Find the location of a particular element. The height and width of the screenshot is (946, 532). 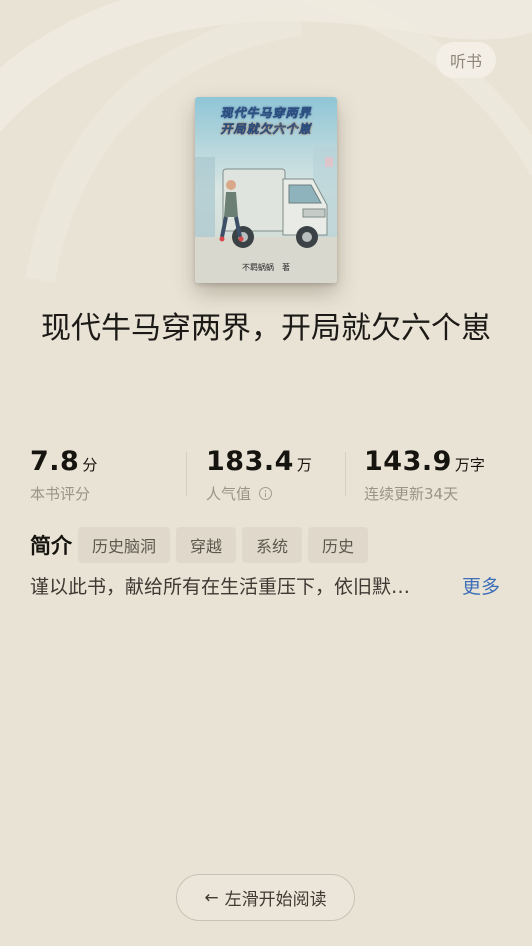

cover-title: 现代牛马穿两界 开局就欠六个崽 is located at coordinates (266, 121).